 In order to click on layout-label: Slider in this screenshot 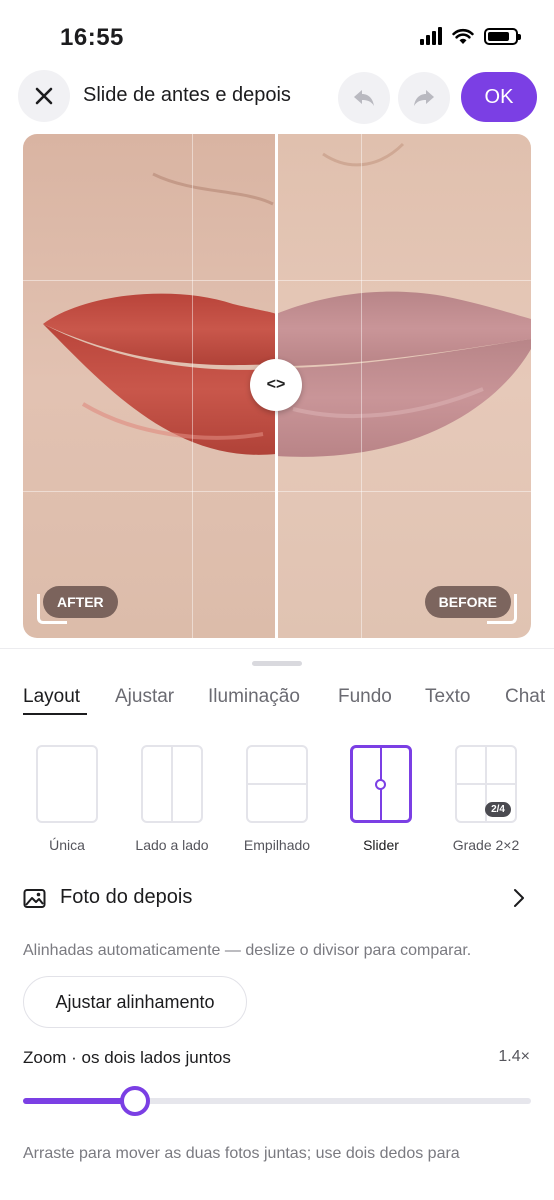, I will do `click(381, 845)`.